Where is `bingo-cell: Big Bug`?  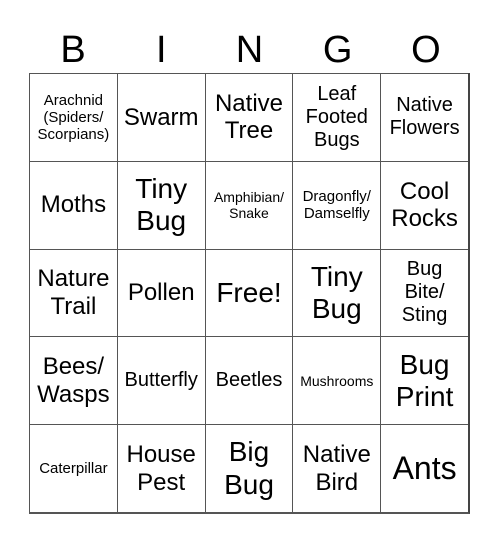 bingo-cell: Big Bug is located at coordinates (248, 468).